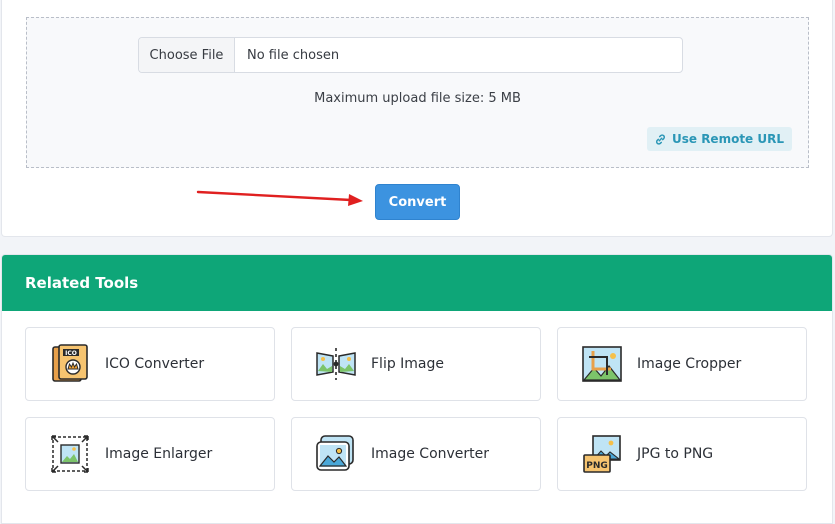 This screenshot has height=524, width=835. I want to click on tool-ico-converter: ICO ICO Converter, so click(150, 364).